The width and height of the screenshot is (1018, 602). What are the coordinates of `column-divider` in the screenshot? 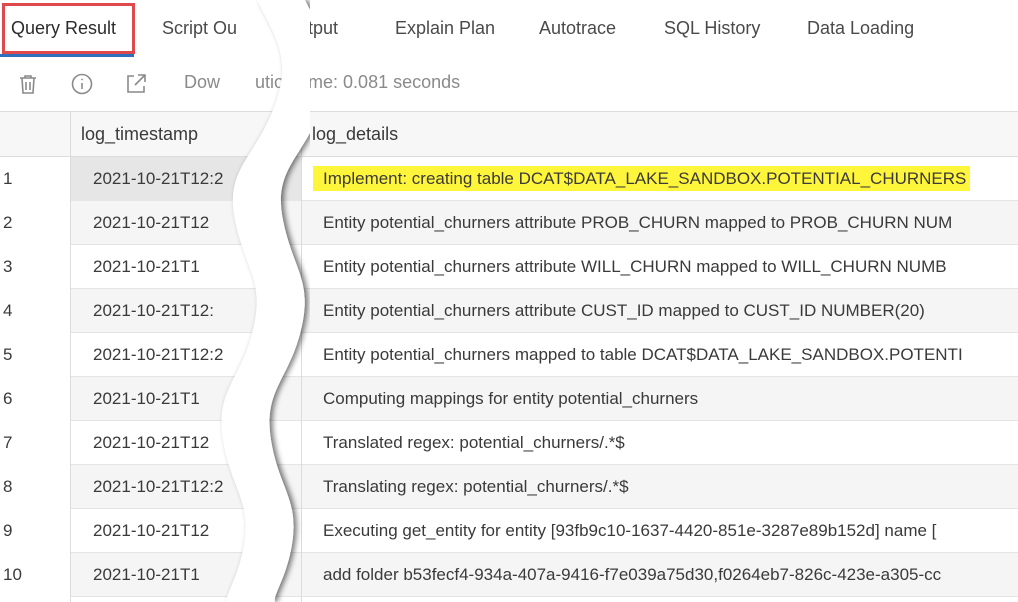 It's located at (70, 357).